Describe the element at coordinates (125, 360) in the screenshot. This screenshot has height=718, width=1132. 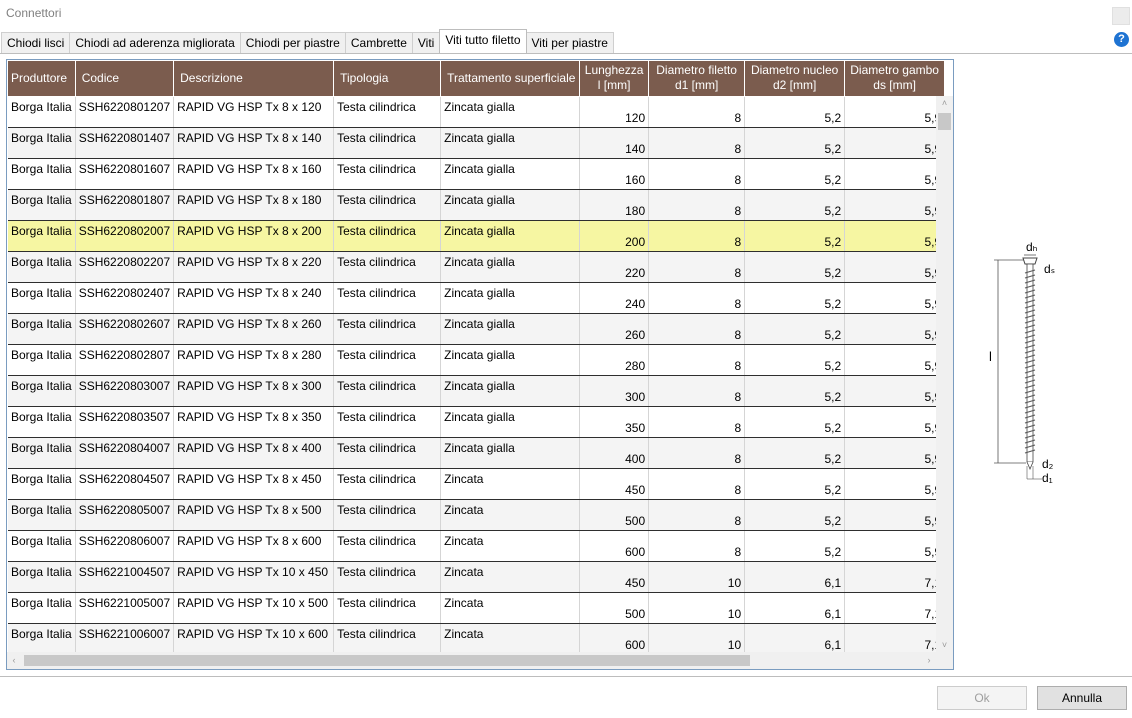
I see `cell-codice: SSH6220802807` at that location.